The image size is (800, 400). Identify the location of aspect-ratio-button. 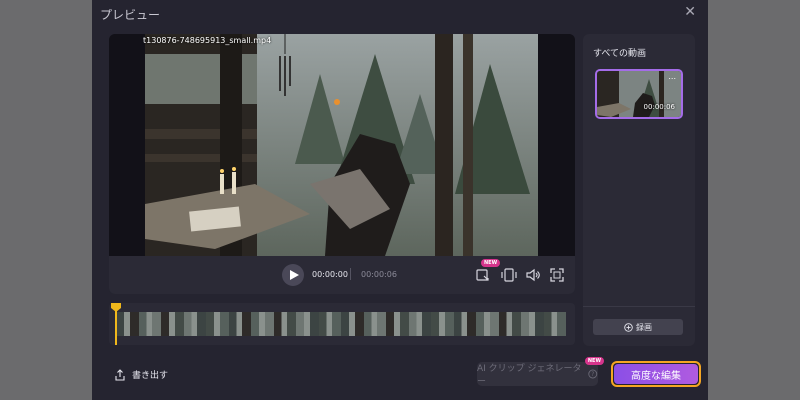
(509, 275).